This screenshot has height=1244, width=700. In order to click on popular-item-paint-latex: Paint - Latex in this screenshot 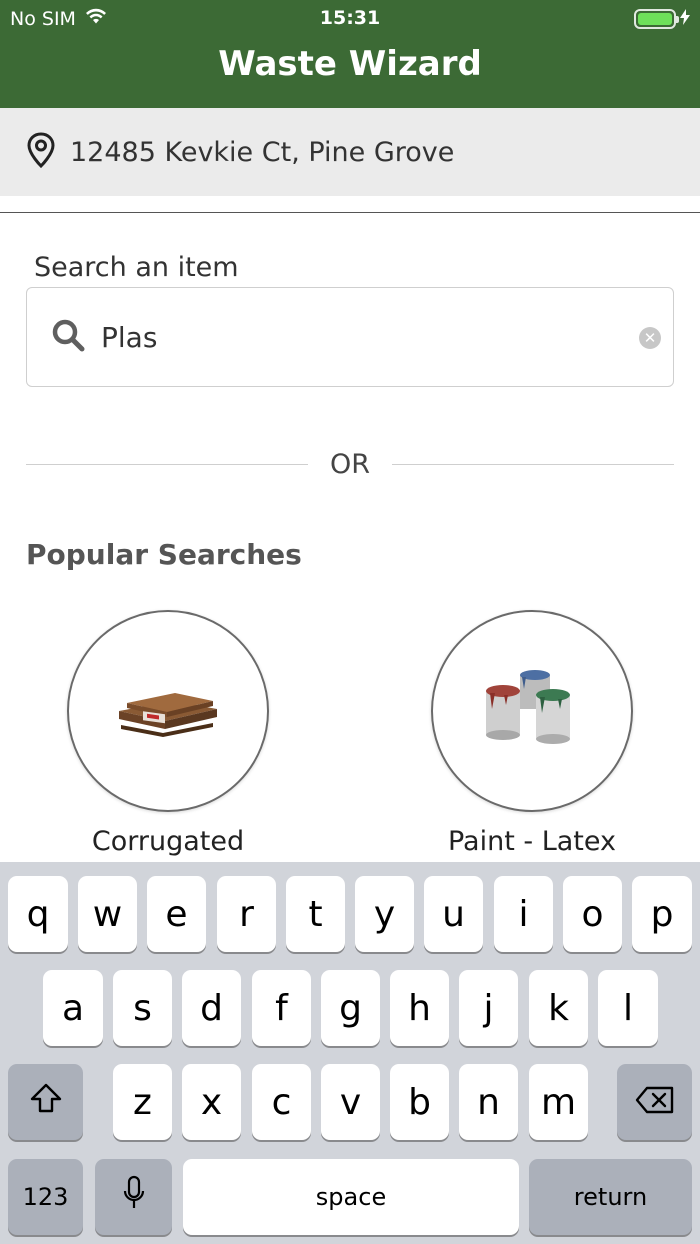, I will do `click(532, 733)`.